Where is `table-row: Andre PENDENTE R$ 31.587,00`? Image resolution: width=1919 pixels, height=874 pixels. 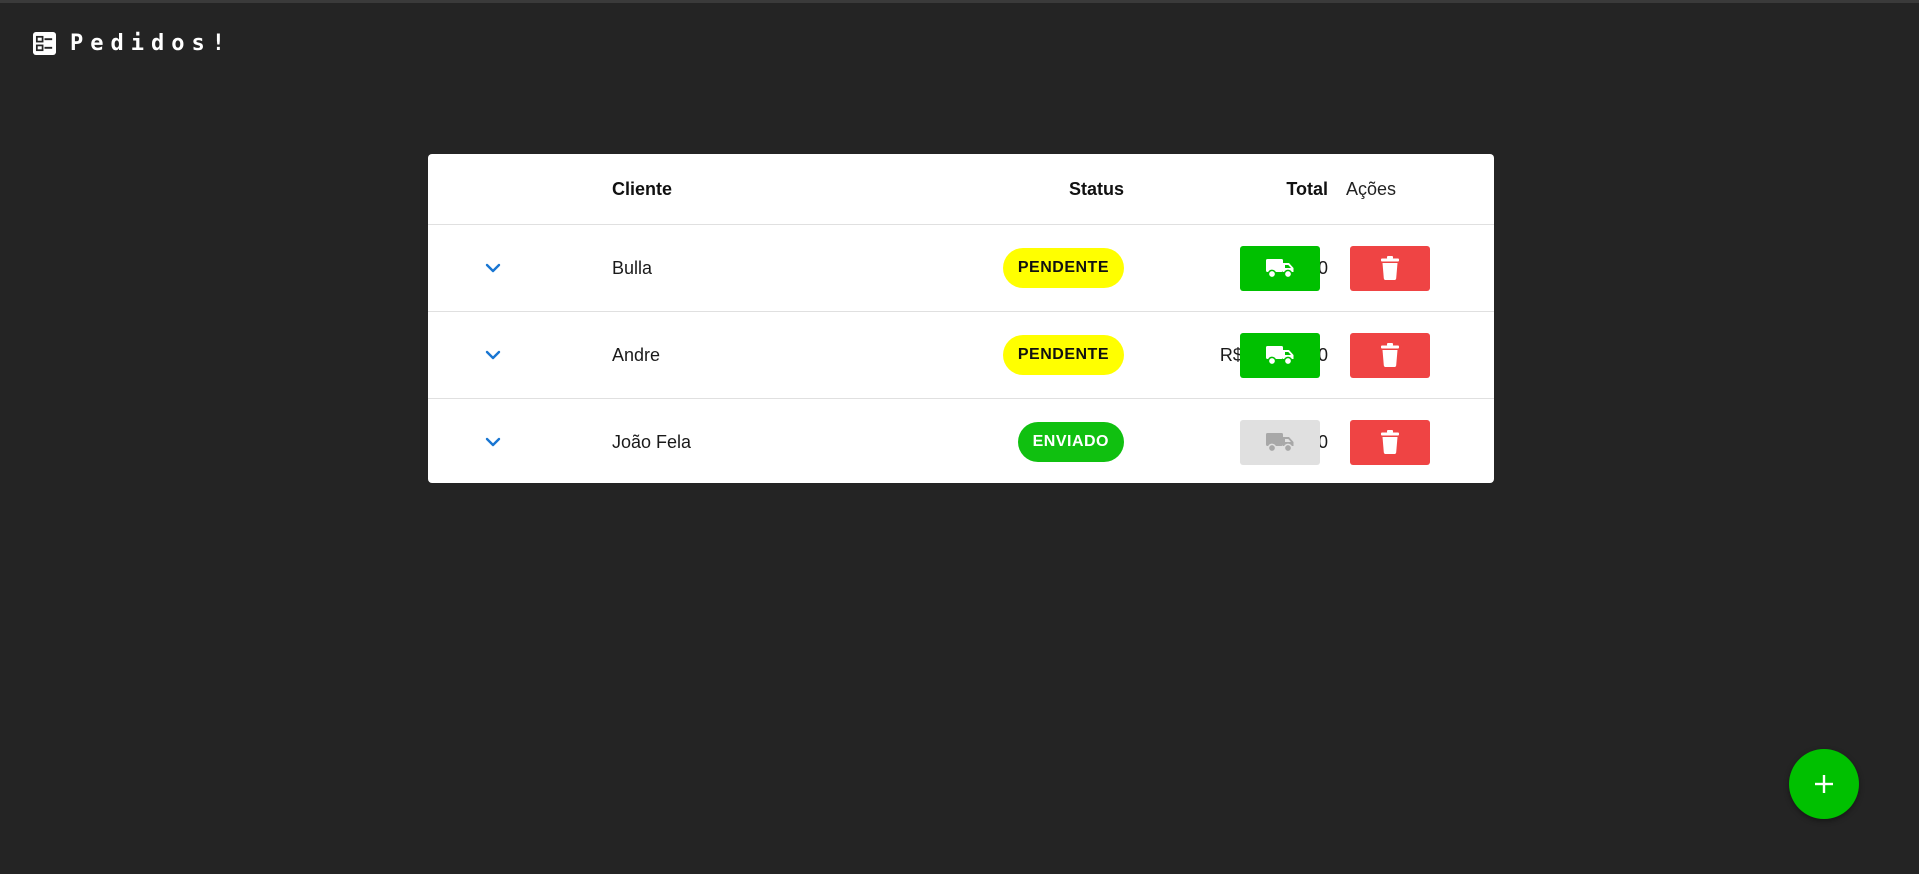 table-row: Andre PENDENTE R$ 31.587,00 is located at coordinates (961, 355).